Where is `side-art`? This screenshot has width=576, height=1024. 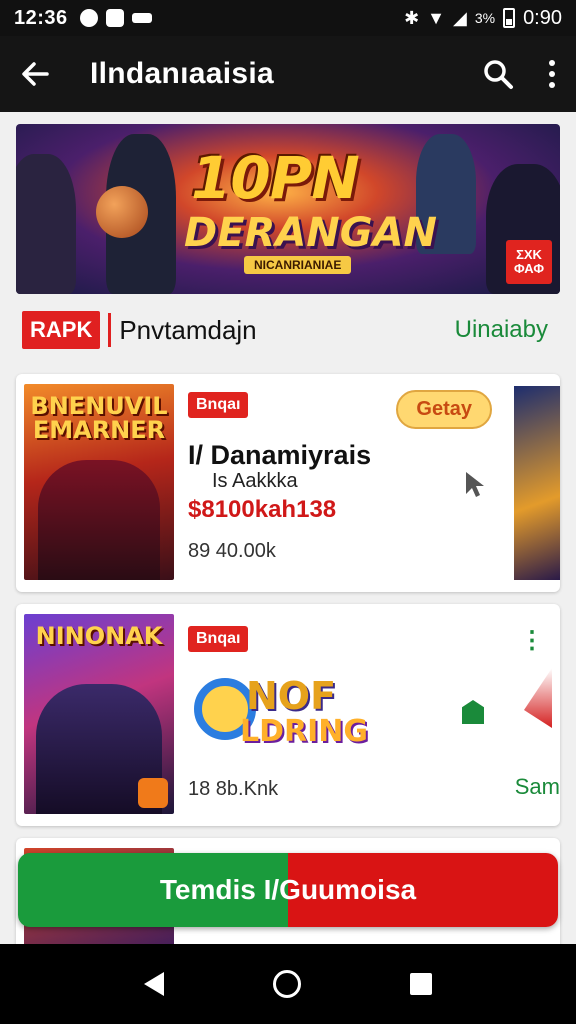
side-art is located at coordinates (538, 698).